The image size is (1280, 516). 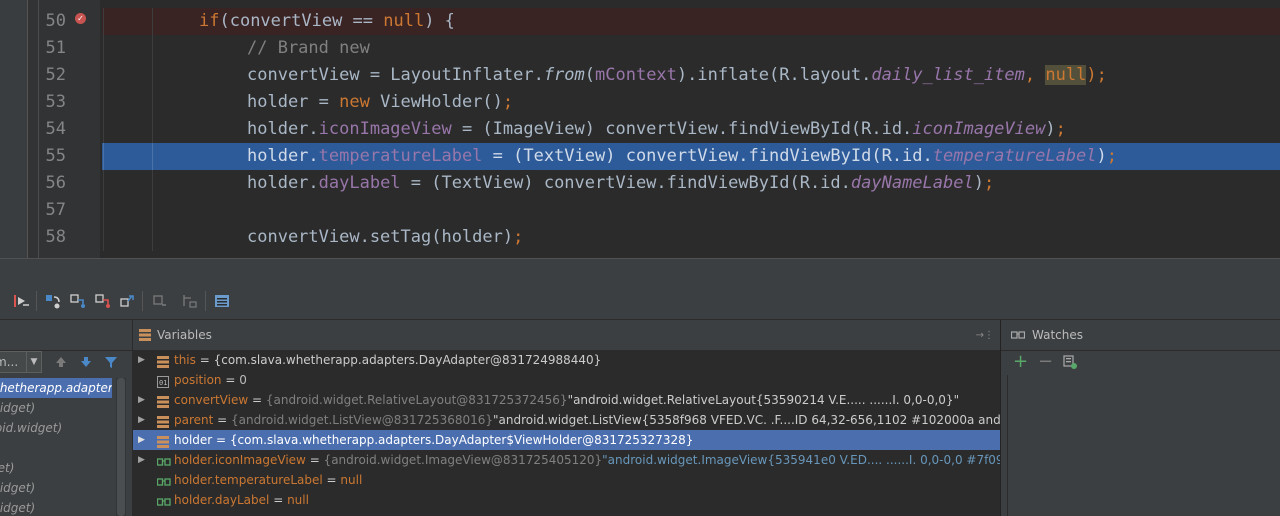 What do you see at coordinates (54, 156) in the screenshot?
I see `line-number: 55` at bounding box center [54, 156].